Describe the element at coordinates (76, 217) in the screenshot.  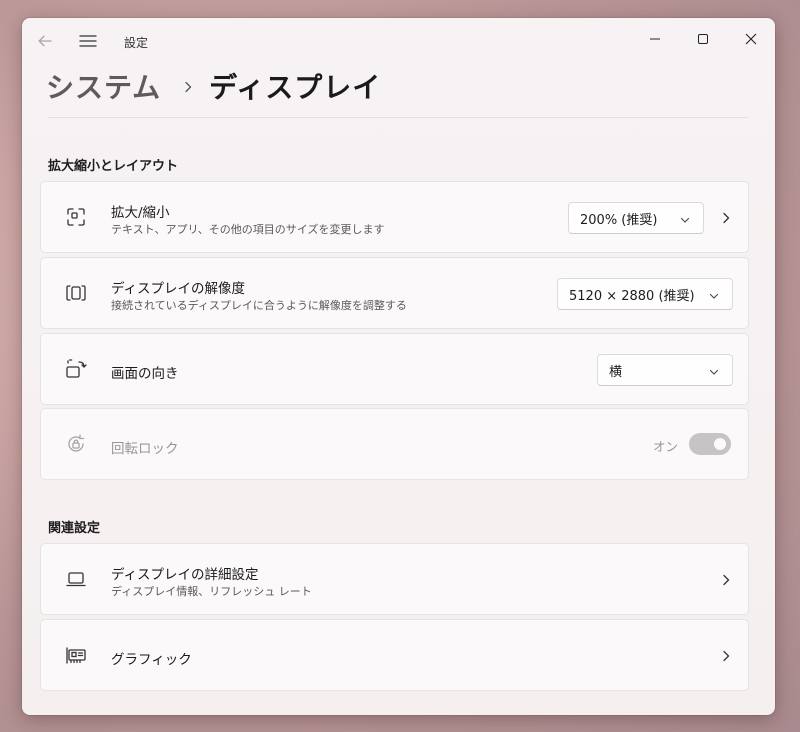
I see `scale-icon` at that location.